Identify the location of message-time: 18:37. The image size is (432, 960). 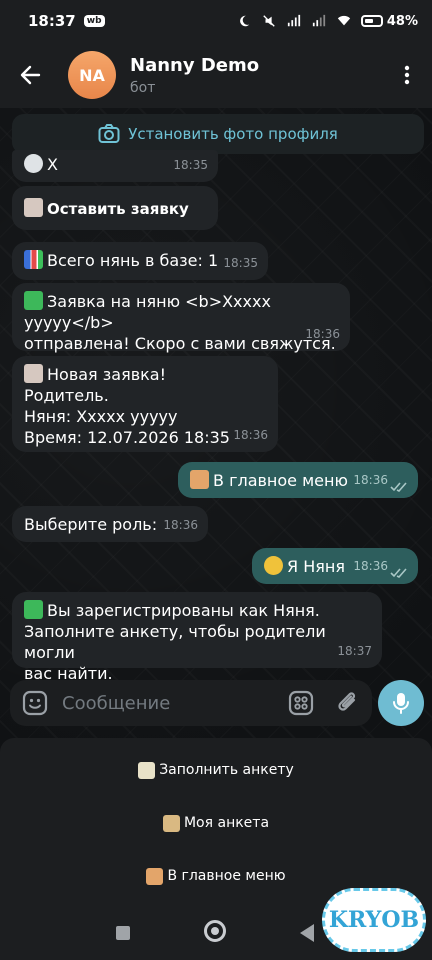
(354, 651).